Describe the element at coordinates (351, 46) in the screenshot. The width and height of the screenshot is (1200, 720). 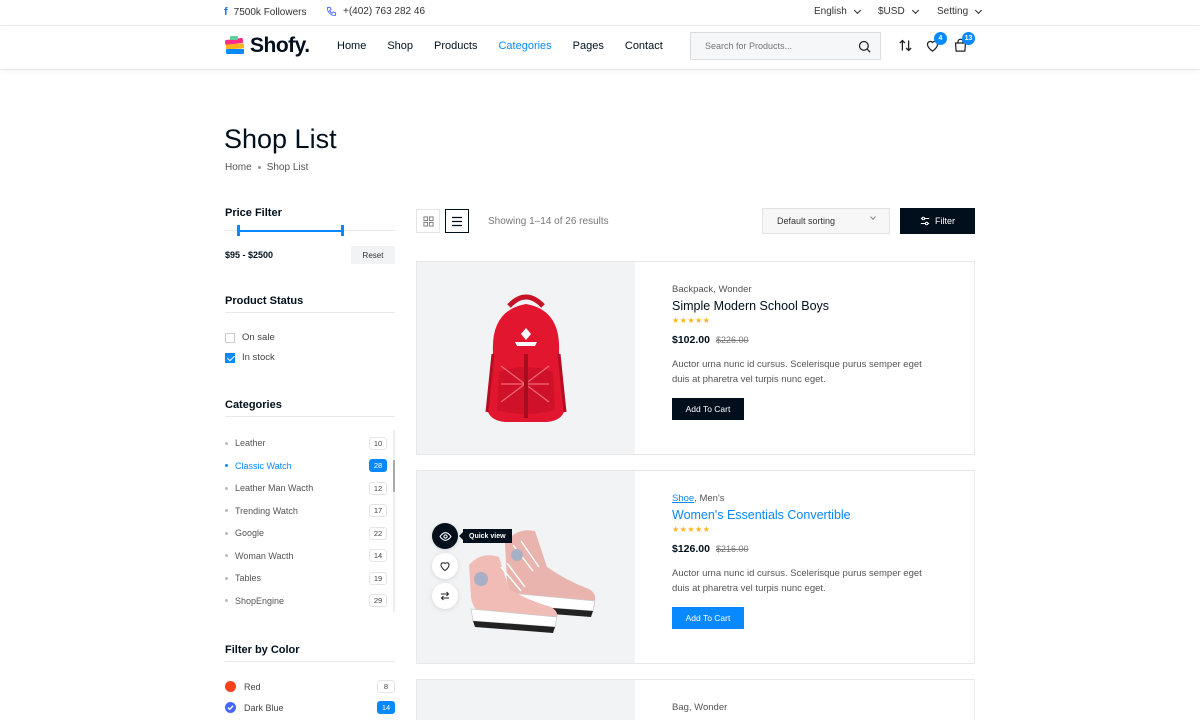
I see `nav-home: Home` at that location.